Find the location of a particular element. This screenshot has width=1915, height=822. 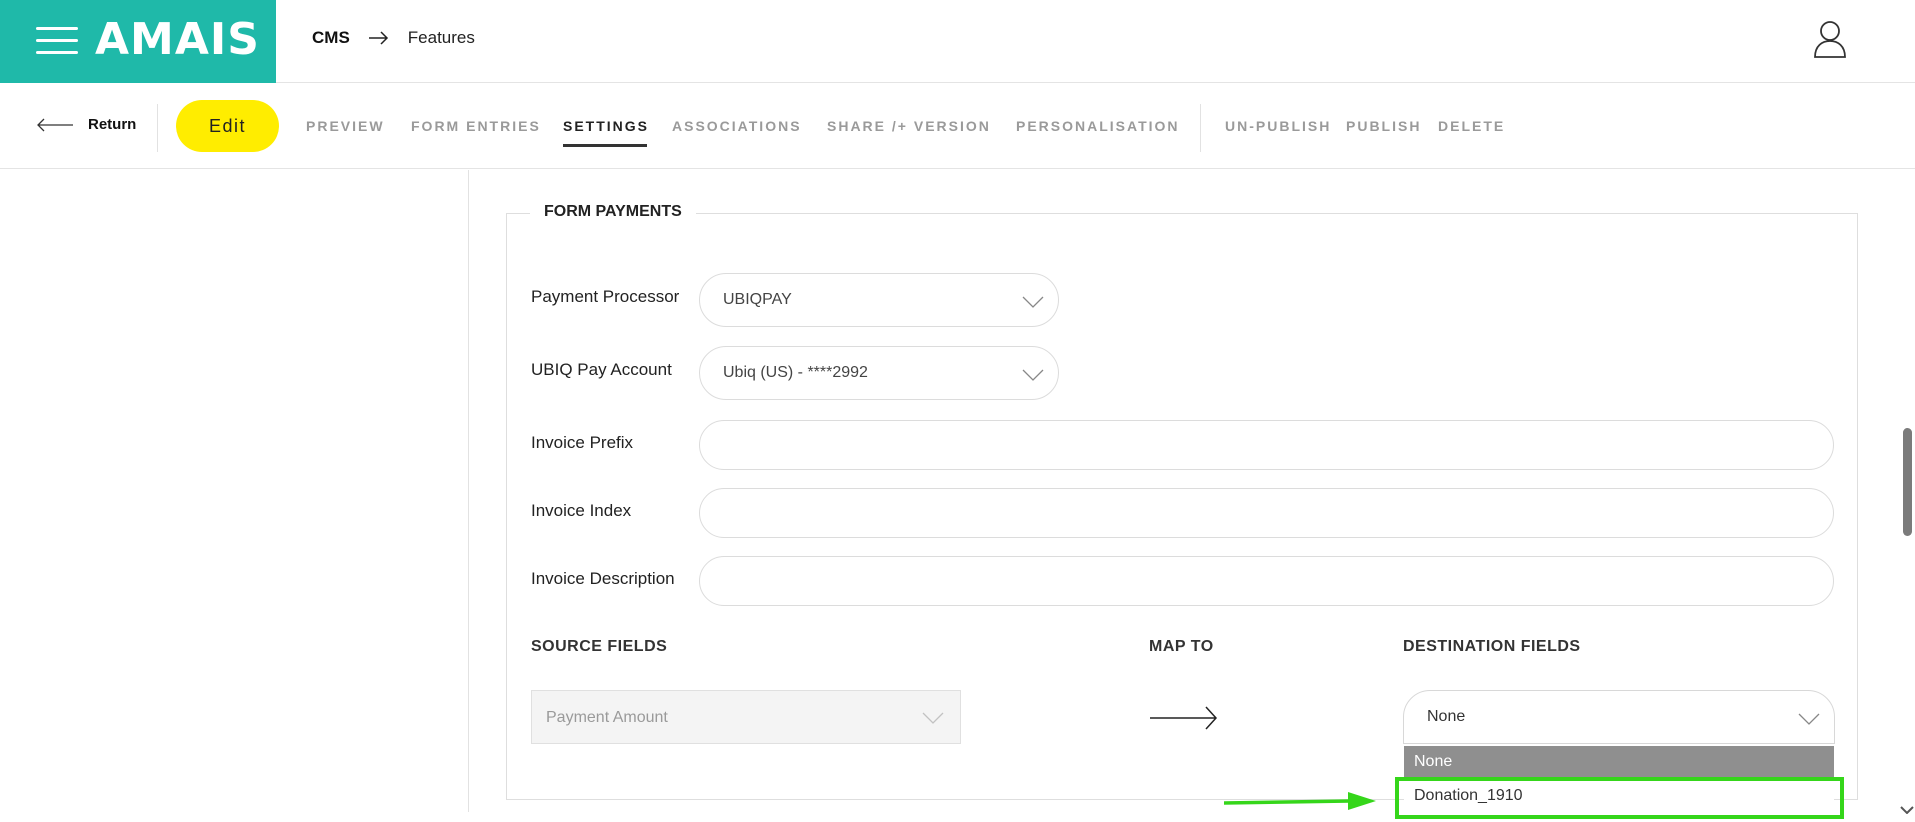

user-icon is located at coordinates (1830, 39).